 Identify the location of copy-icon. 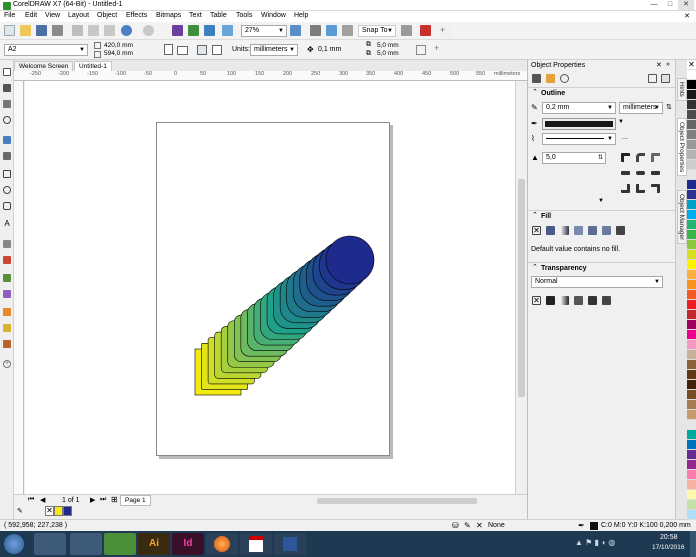
(93, 30).